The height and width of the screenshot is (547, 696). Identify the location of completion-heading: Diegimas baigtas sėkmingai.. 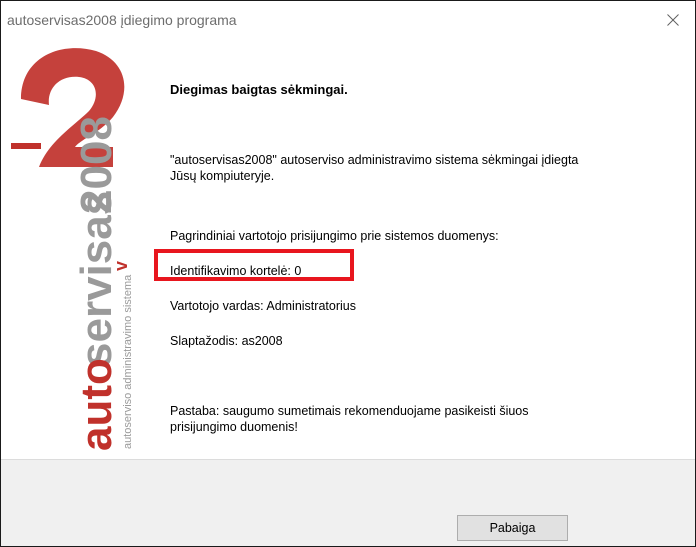
(259, 89).